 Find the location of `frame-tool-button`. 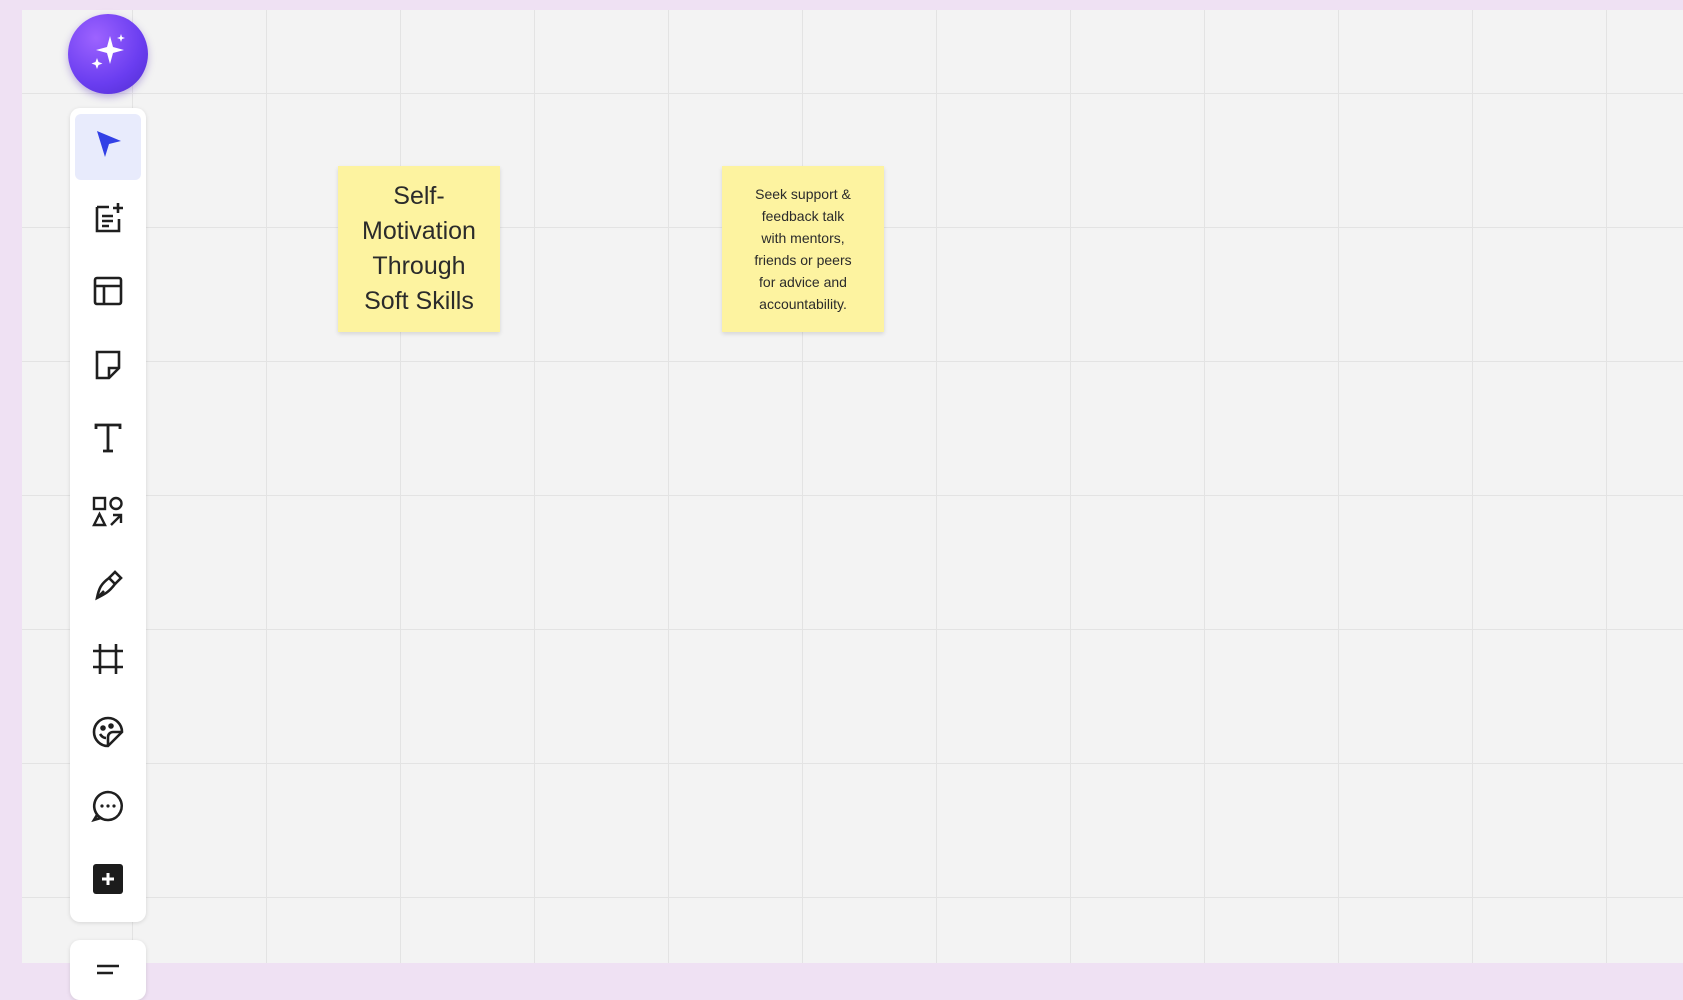

frame-tool-button is located at coordinates (108, 661).